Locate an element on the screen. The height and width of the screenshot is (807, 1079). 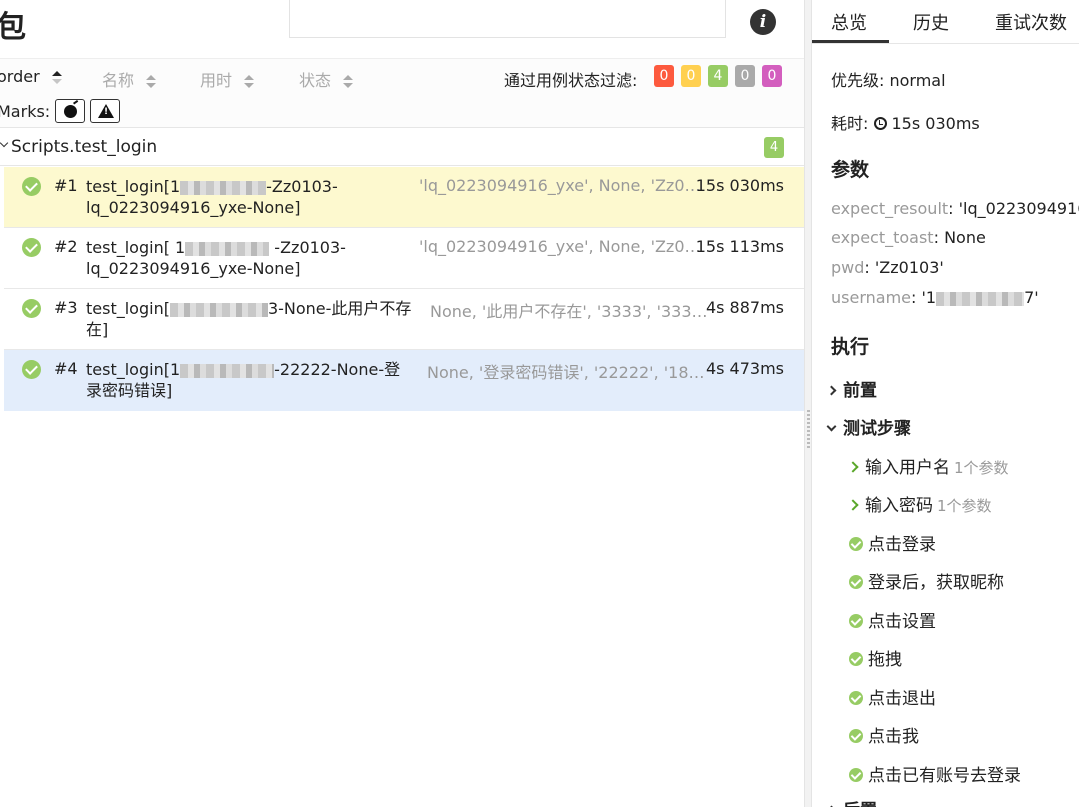
param-row: username: '1 7' is located at coordinates (935, 297).